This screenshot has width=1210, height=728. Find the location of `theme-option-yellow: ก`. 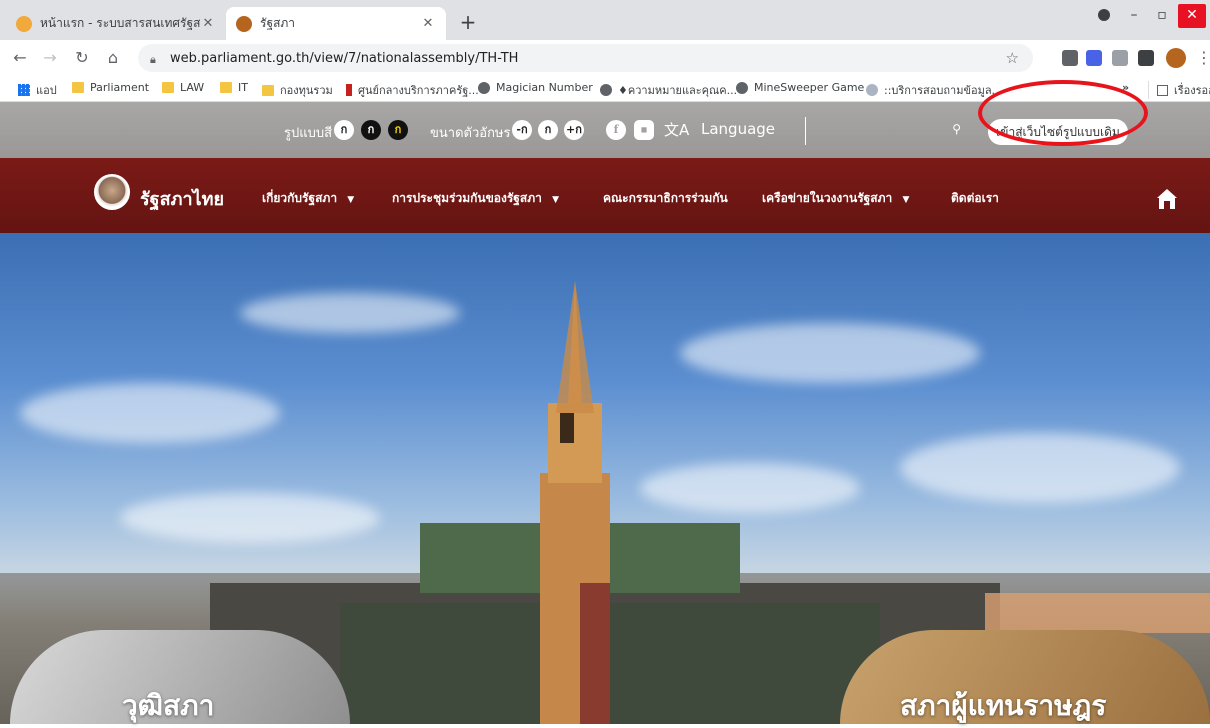

theme-option-yellow: ก is located at coordinates (398, 130).